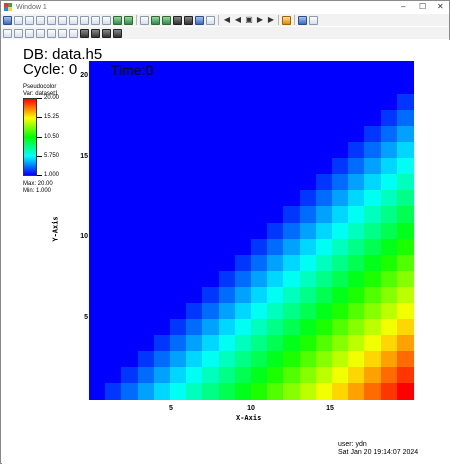 The width and height of the screenshot is (450, 464). I want to click on sphere-icon, so click(95, 33).